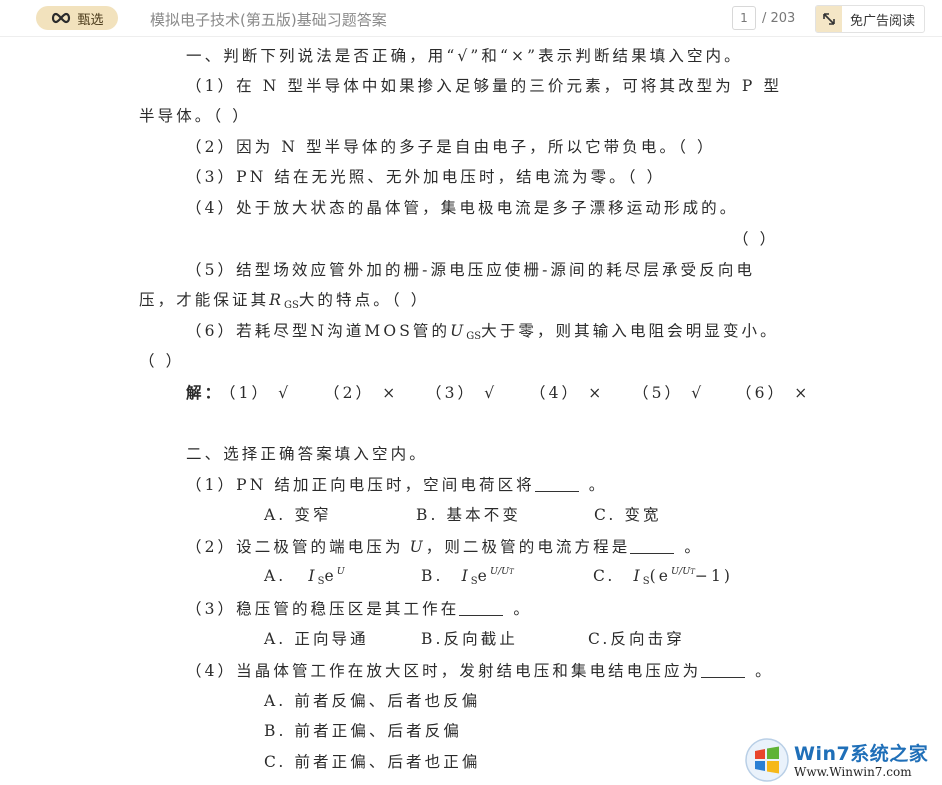 The image size is (942, 785). Describe the element at coordinates (764, 671) in the screenshot. I see `s2q4-end: 。` at that location.